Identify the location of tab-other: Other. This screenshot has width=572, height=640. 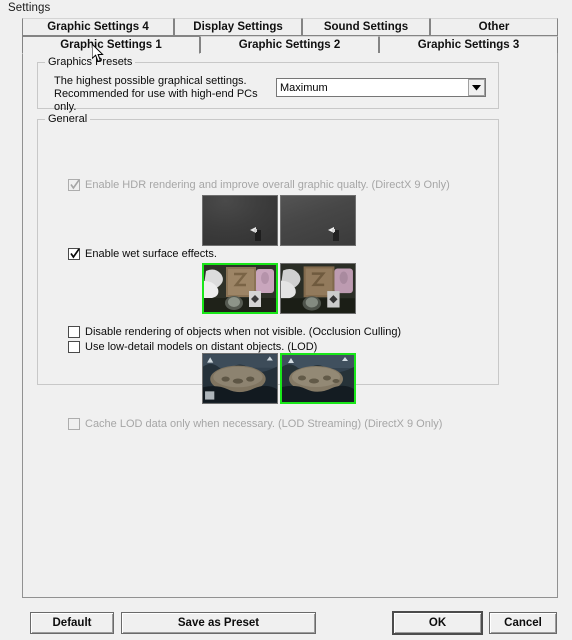
(494, 27).